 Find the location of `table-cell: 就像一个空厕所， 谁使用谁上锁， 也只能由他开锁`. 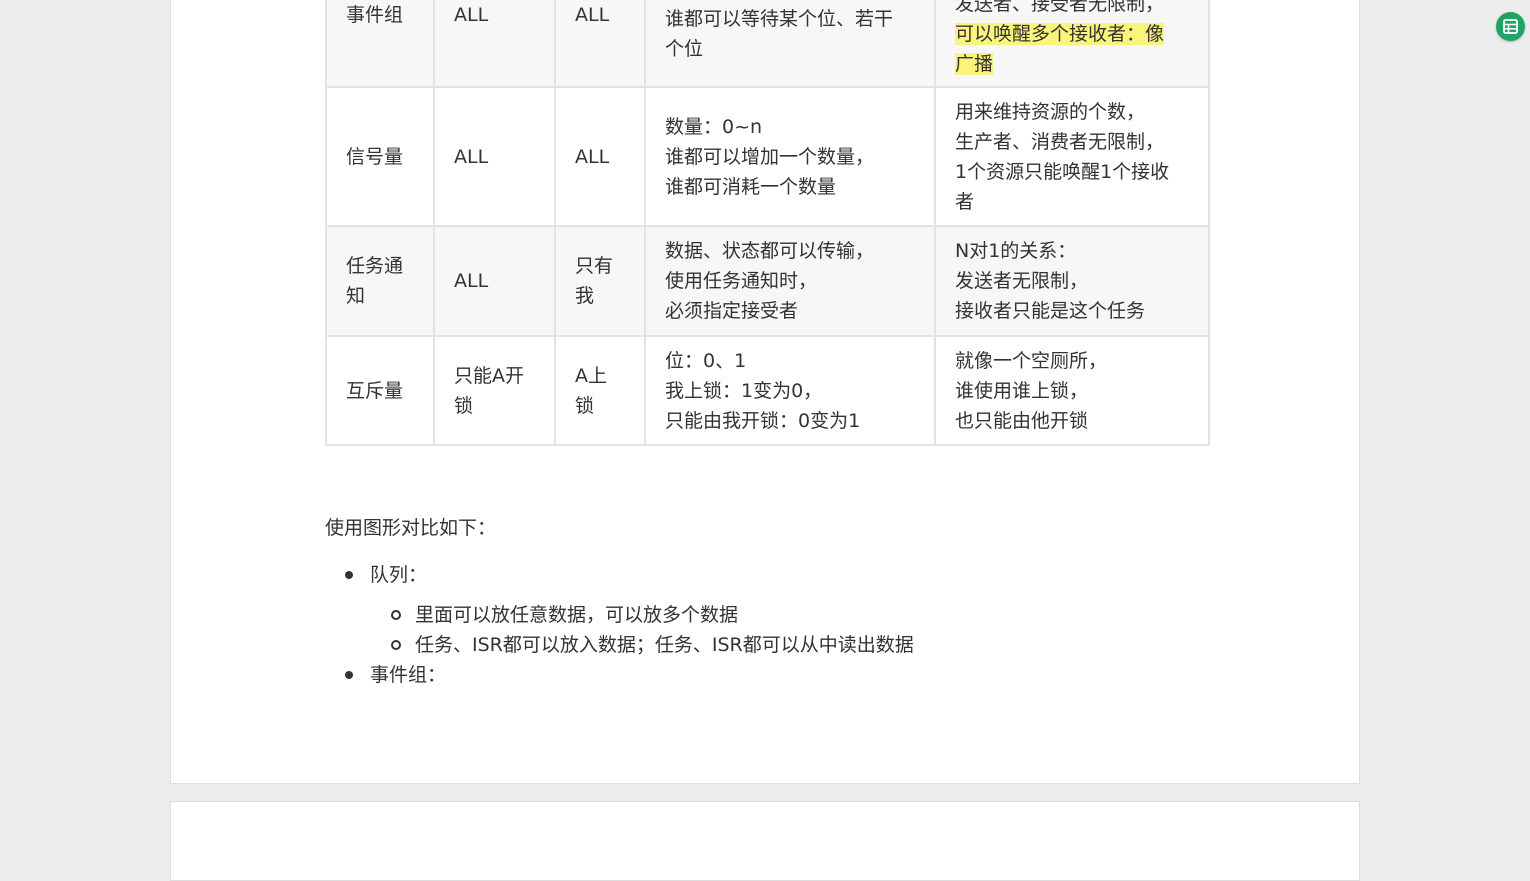

table-cell: 就像一个空厕所， 谁使用谁上锁， 也只能由他开锁 is located at coordinates (1072, 390).